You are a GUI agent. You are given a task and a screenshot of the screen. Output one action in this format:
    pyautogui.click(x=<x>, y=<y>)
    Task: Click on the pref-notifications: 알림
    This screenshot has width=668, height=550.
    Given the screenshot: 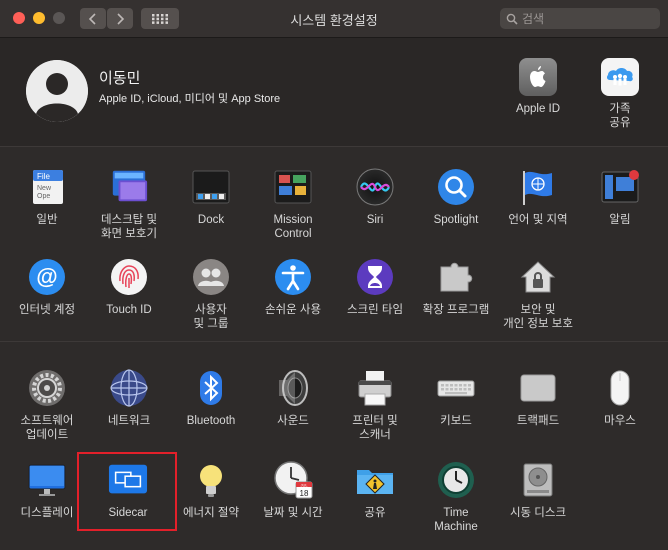 What is the action you would take?
    pyautogui.click(x=620, y=197)
    